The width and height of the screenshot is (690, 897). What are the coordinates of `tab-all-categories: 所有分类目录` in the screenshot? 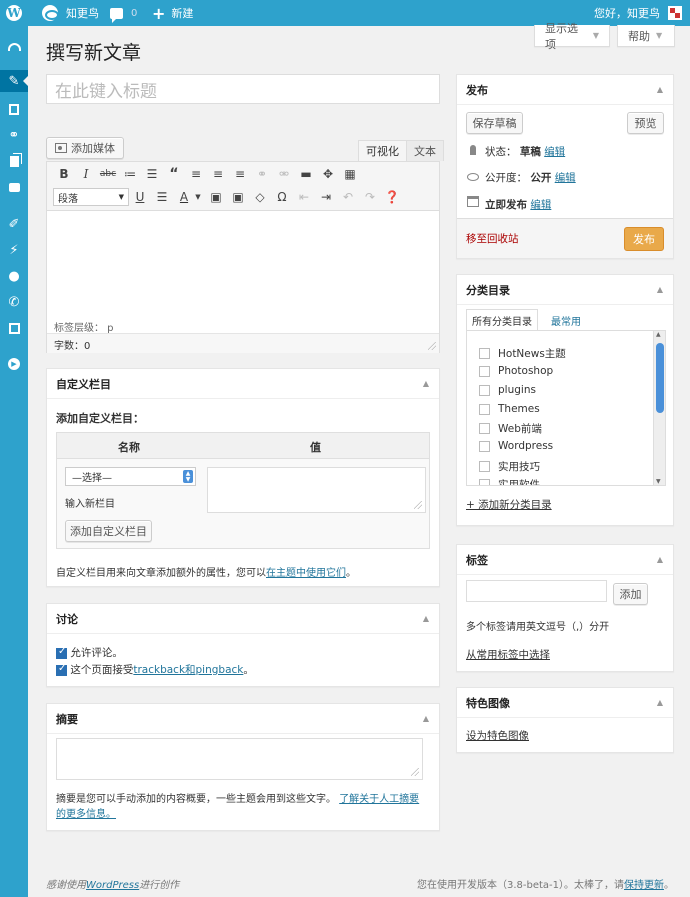 It's located at (502, 320).